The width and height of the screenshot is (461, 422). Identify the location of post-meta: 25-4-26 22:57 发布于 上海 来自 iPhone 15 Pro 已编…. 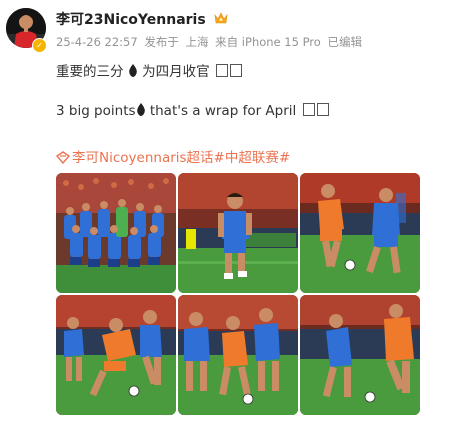
(210, 42).